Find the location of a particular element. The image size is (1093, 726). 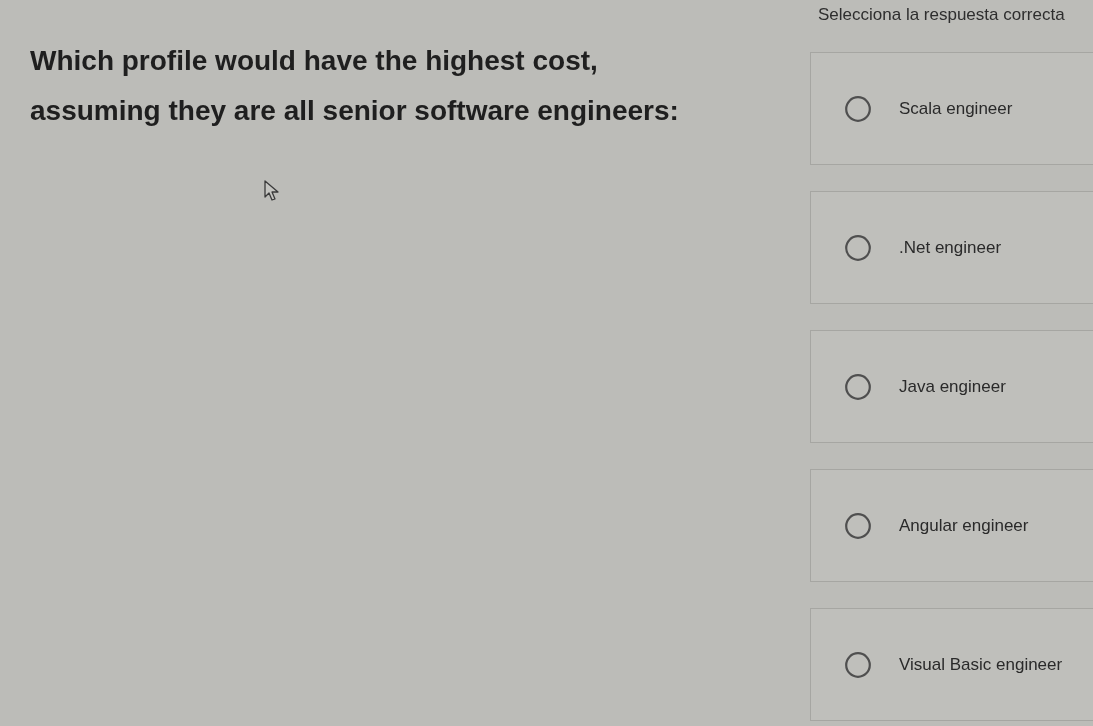

answer-option: Scala engineer is located at coordinates (951, 108).